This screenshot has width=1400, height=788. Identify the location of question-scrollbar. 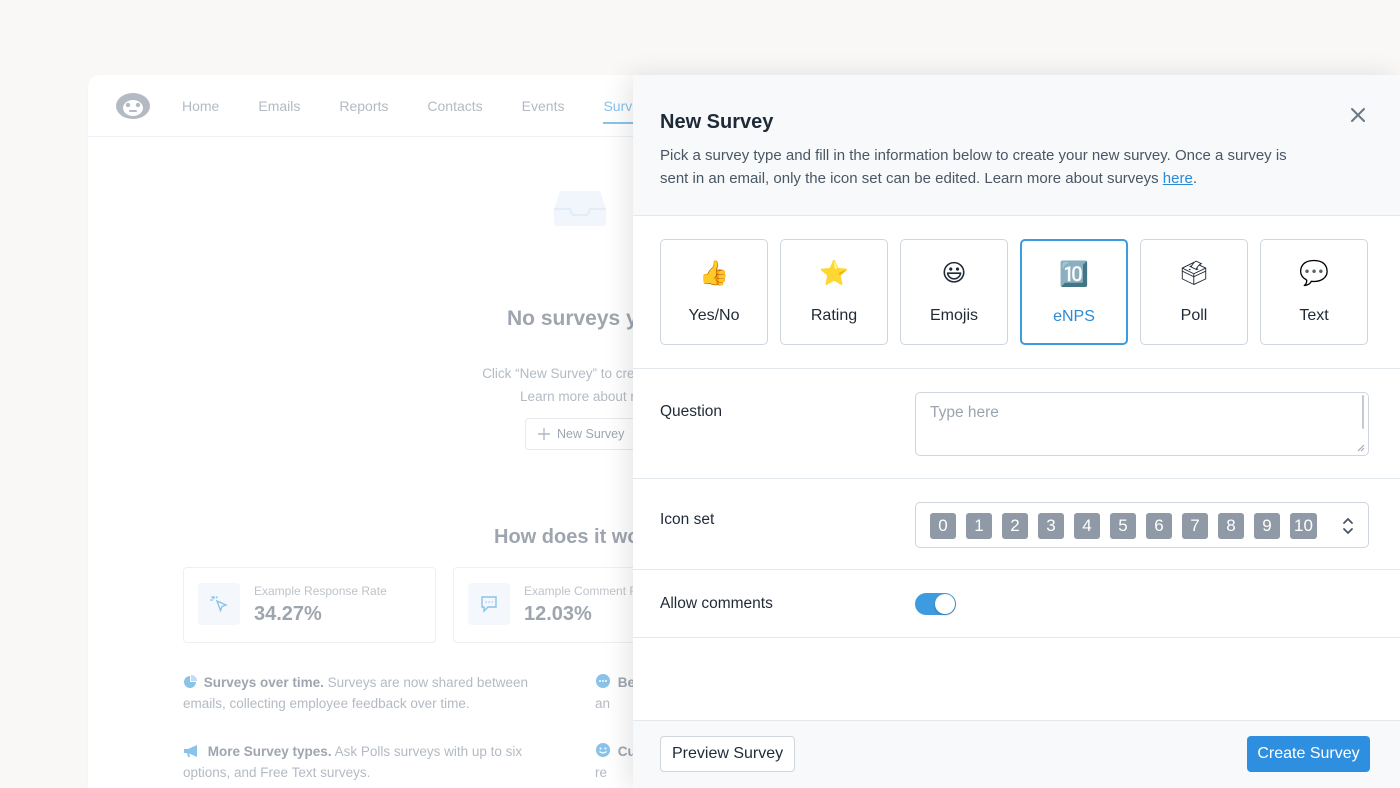
(1363, 412).